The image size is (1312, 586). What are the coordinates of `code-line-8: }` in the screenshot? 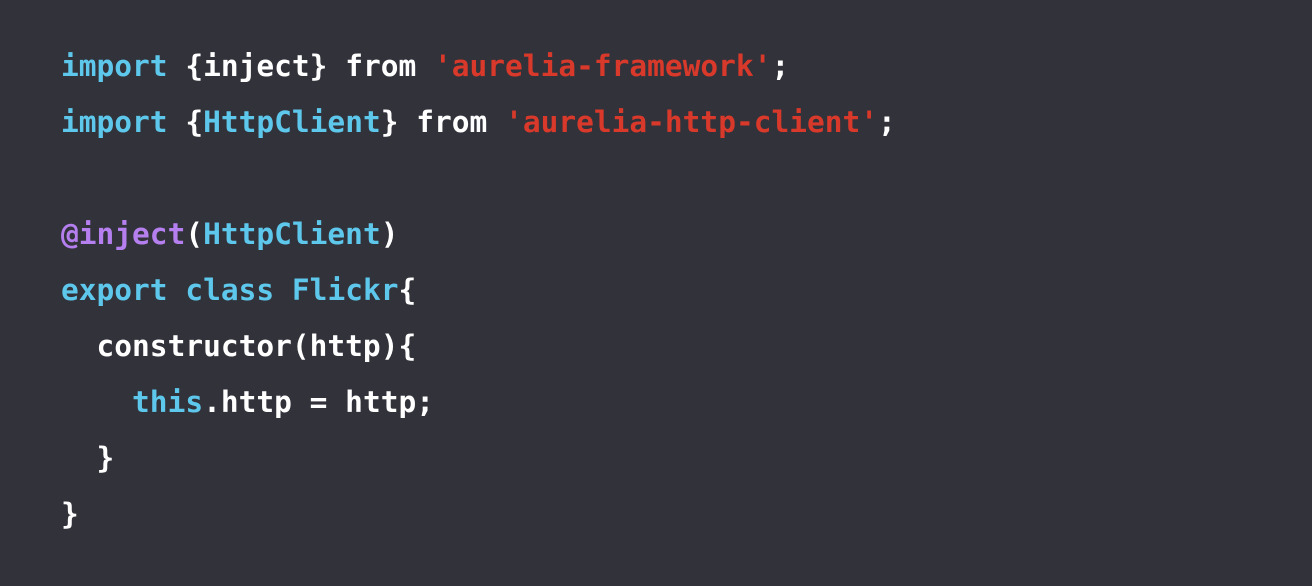 It's located at (686, 458).